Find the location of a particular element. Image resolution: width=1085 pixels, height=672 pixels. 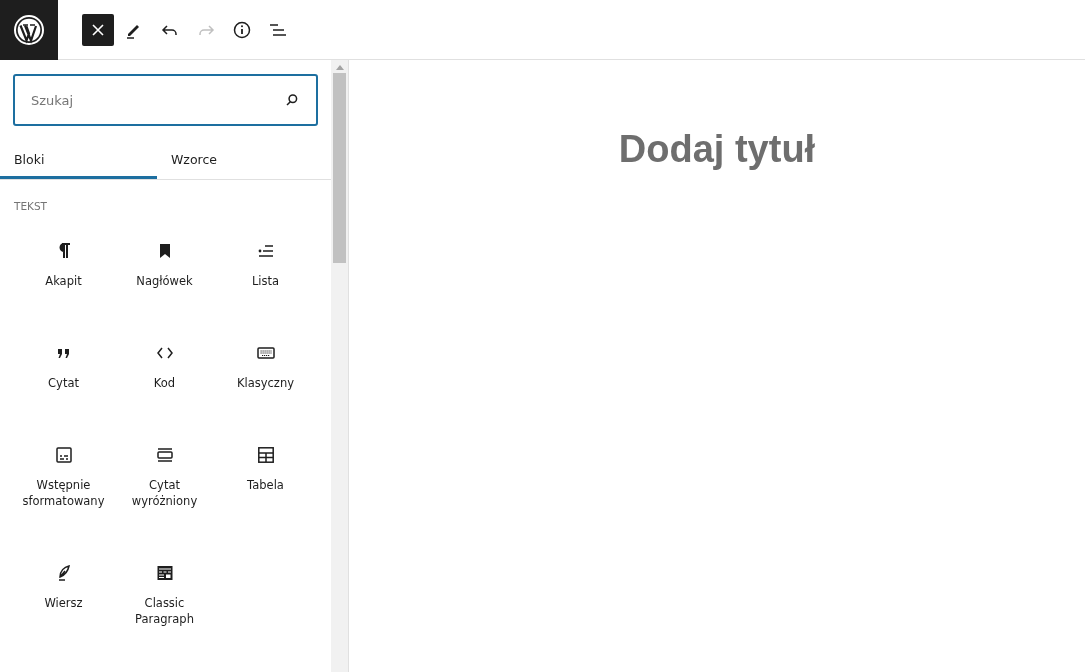

block-item: Classic Paragraph is located at coordinates (164, 619).